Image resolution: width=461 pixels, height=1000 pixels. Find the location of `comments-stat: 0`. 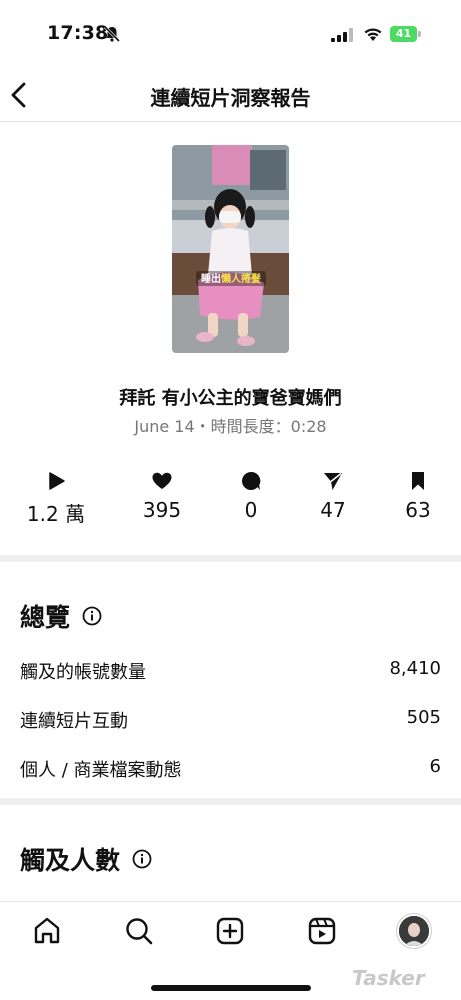

comments-stat: 0 is located at coordinates (251, 496).